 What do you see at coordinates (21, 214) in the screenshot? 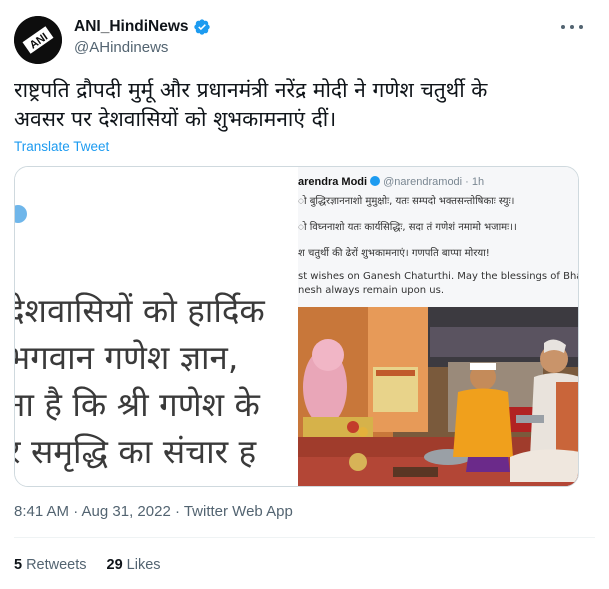
I see `blue-circle-shape` at bounding box center [21, 214].